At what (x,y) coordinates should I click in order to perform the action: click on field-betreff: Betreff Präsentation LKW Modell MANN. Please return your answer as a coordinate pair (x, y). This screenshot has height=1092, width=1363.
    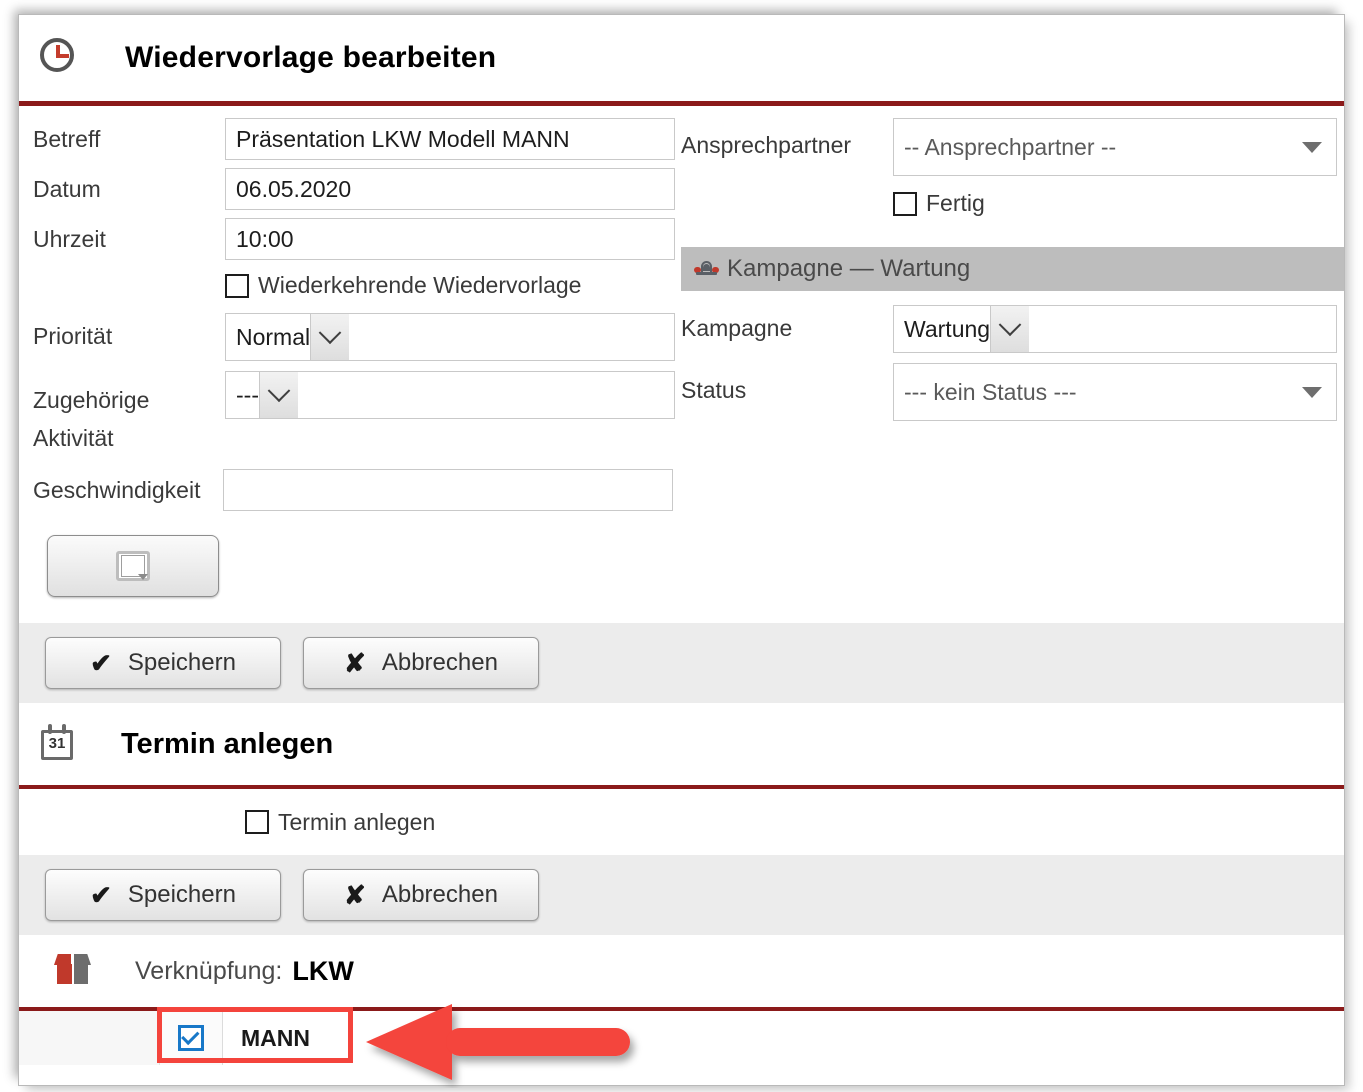
    Looking at the image, I should click on (350, 133).